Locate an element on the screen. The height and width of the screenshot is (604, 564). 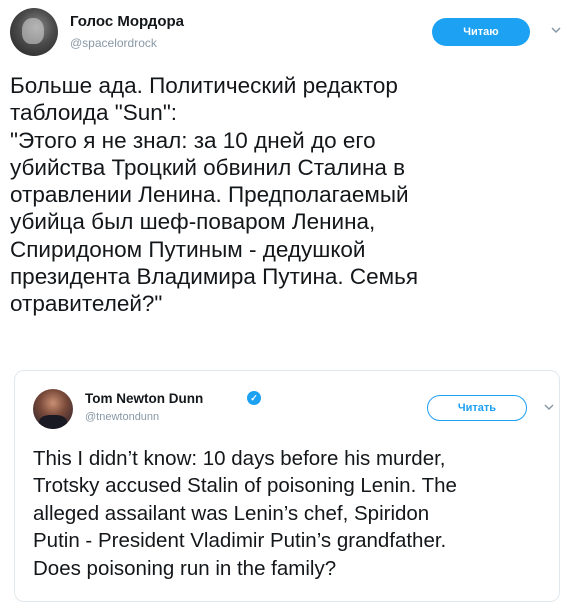
author-name: Голос Мордора is located at coordinates (127, 21).